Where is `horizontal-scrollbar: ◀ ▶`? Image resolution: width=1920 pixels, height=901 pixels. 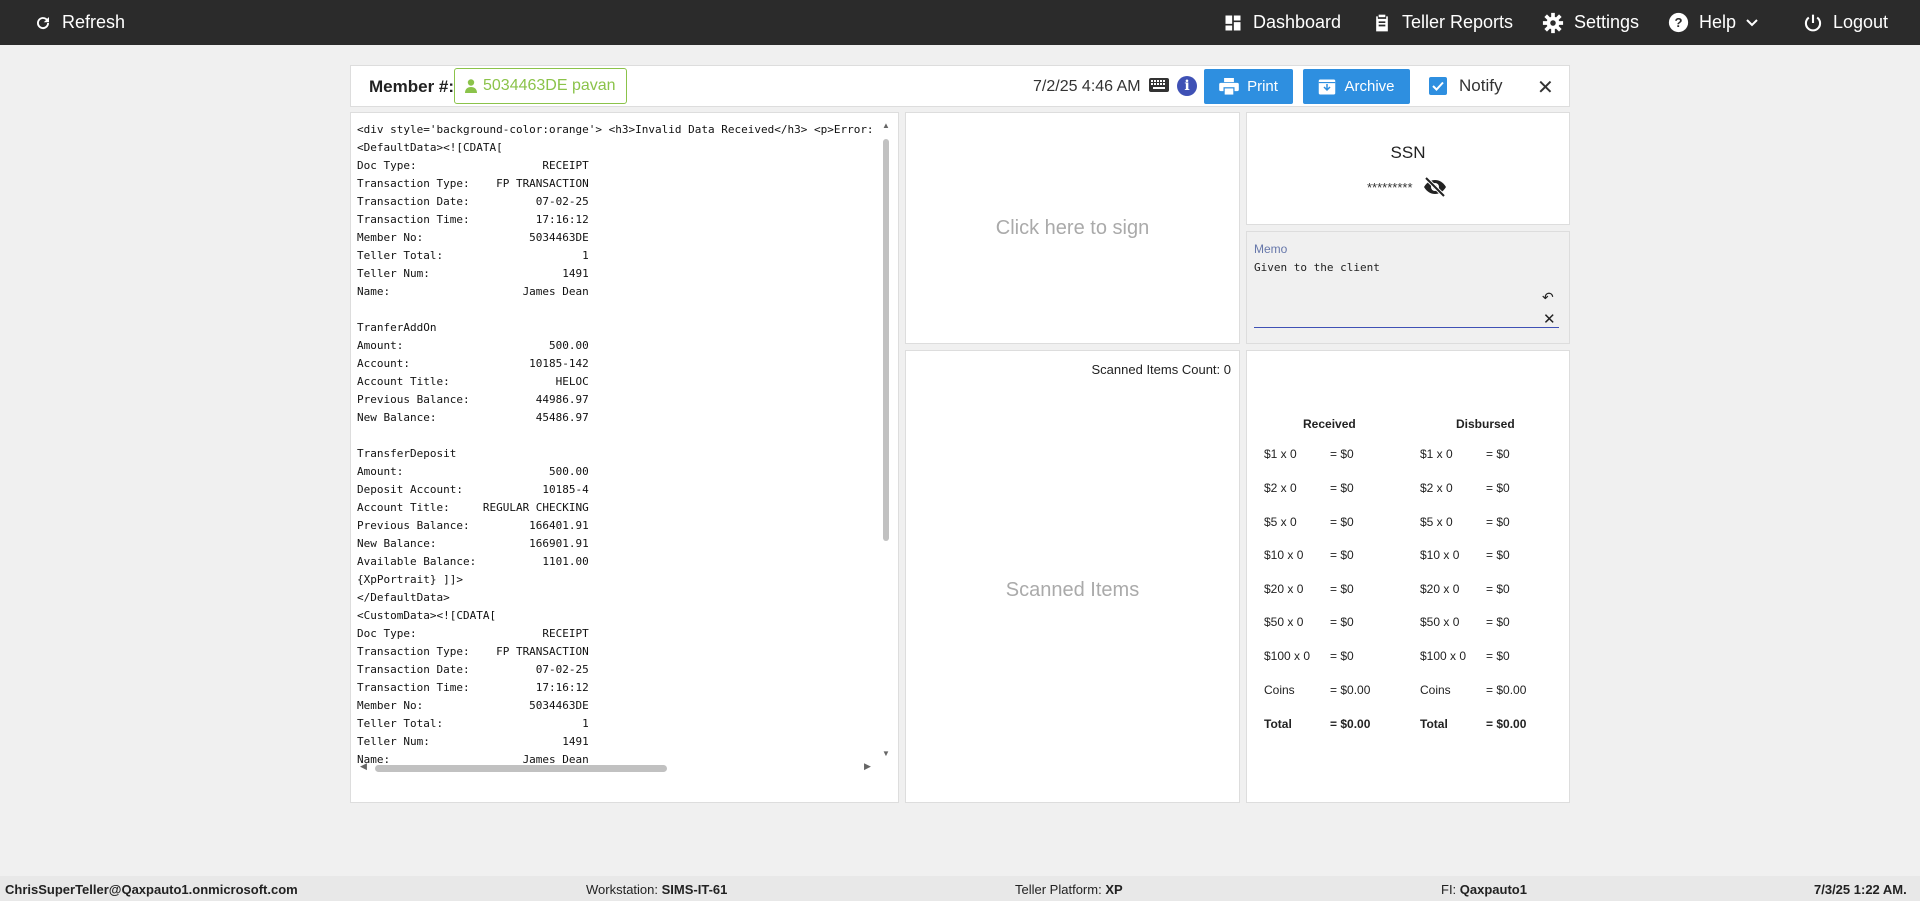
horizontal-scrollbar: ◀ ▶ is located at coordinates (618, 767).